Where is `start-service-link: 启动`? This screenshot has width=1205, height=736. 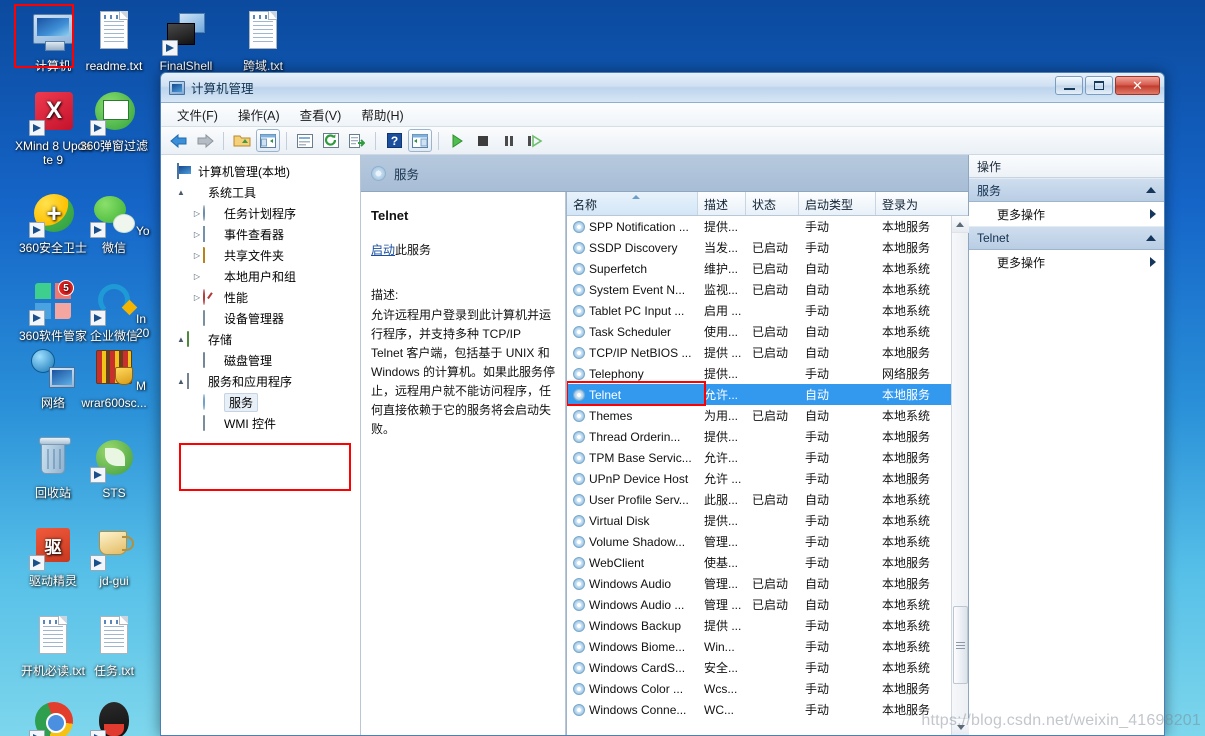 start-service-link: 启动 is located at coordinates (383, 250).